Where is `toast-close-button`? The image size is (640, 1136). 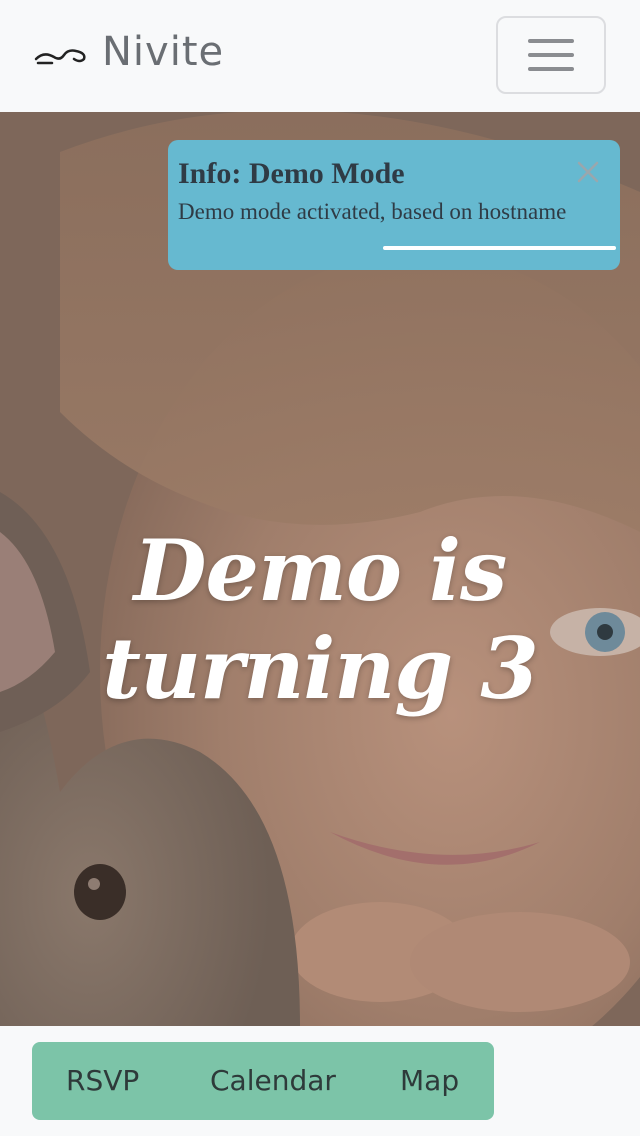
toast-close-button is located at coordinates (588, 172).